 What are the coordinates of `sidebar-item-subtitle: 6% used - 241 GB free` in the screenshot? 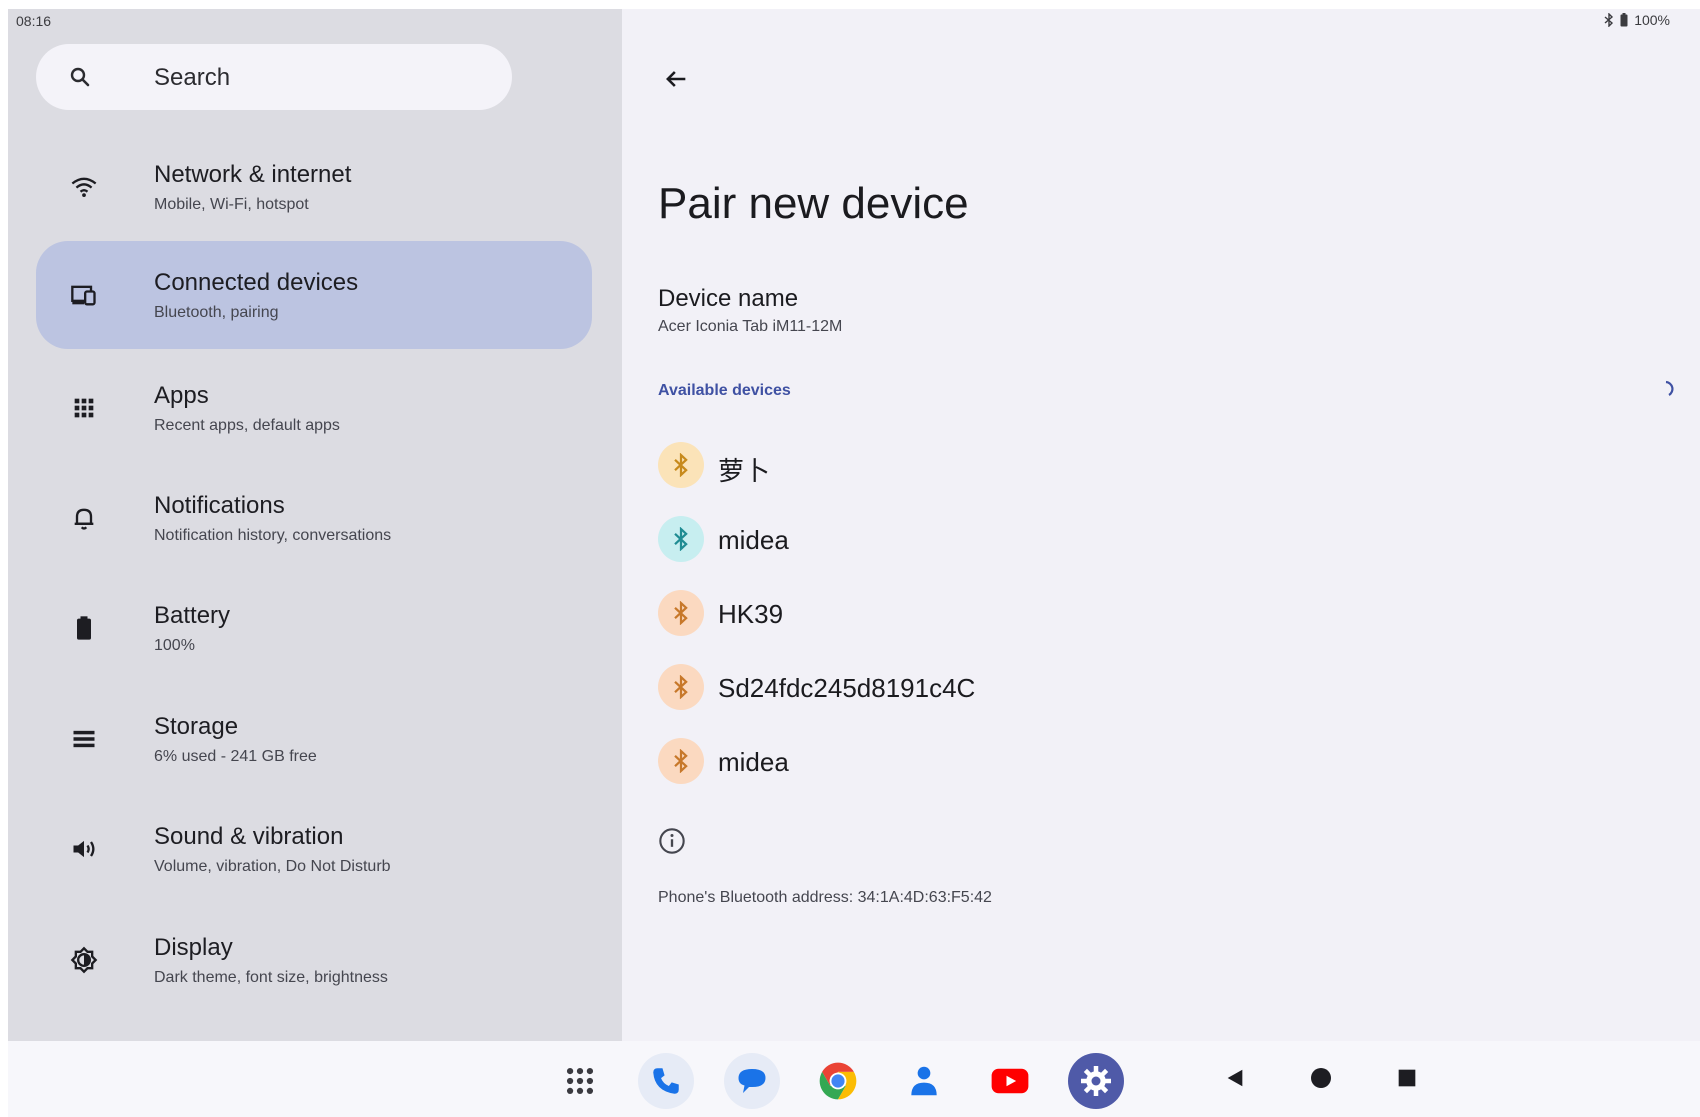 It's located at (235, 756).